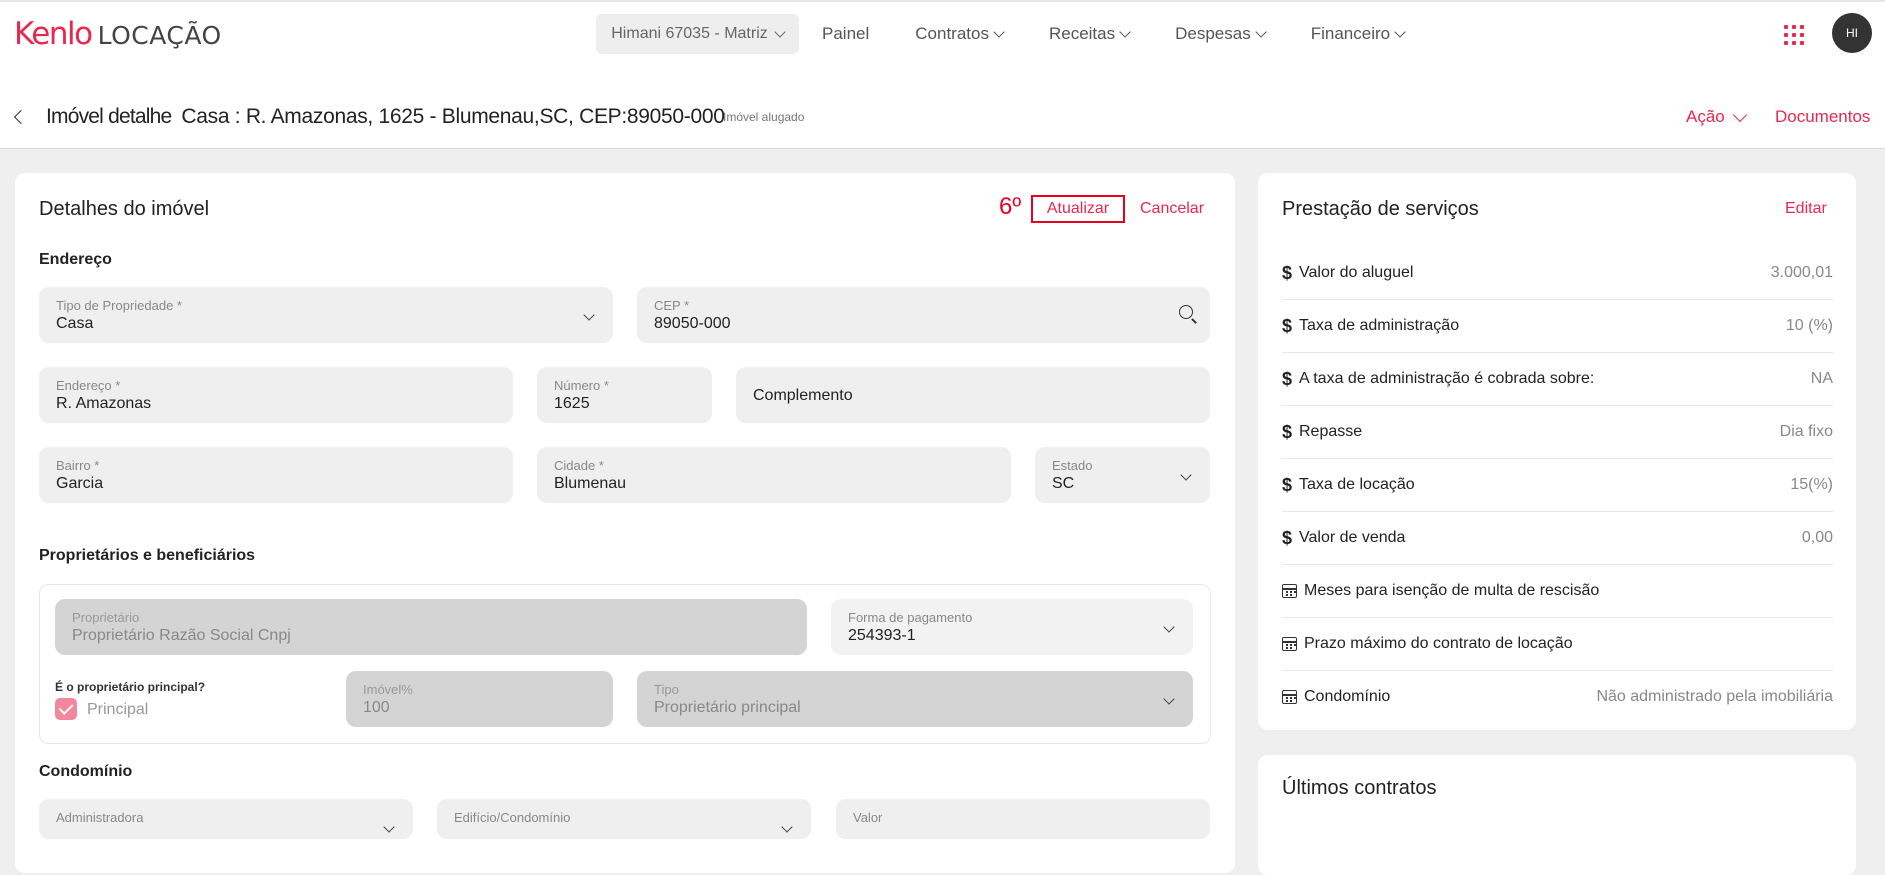 The image size is (1885, 875). Describe the element at coordinates (124, 209) in the screenshot. I see `details-title: Detalhes do imóvel` at that location.